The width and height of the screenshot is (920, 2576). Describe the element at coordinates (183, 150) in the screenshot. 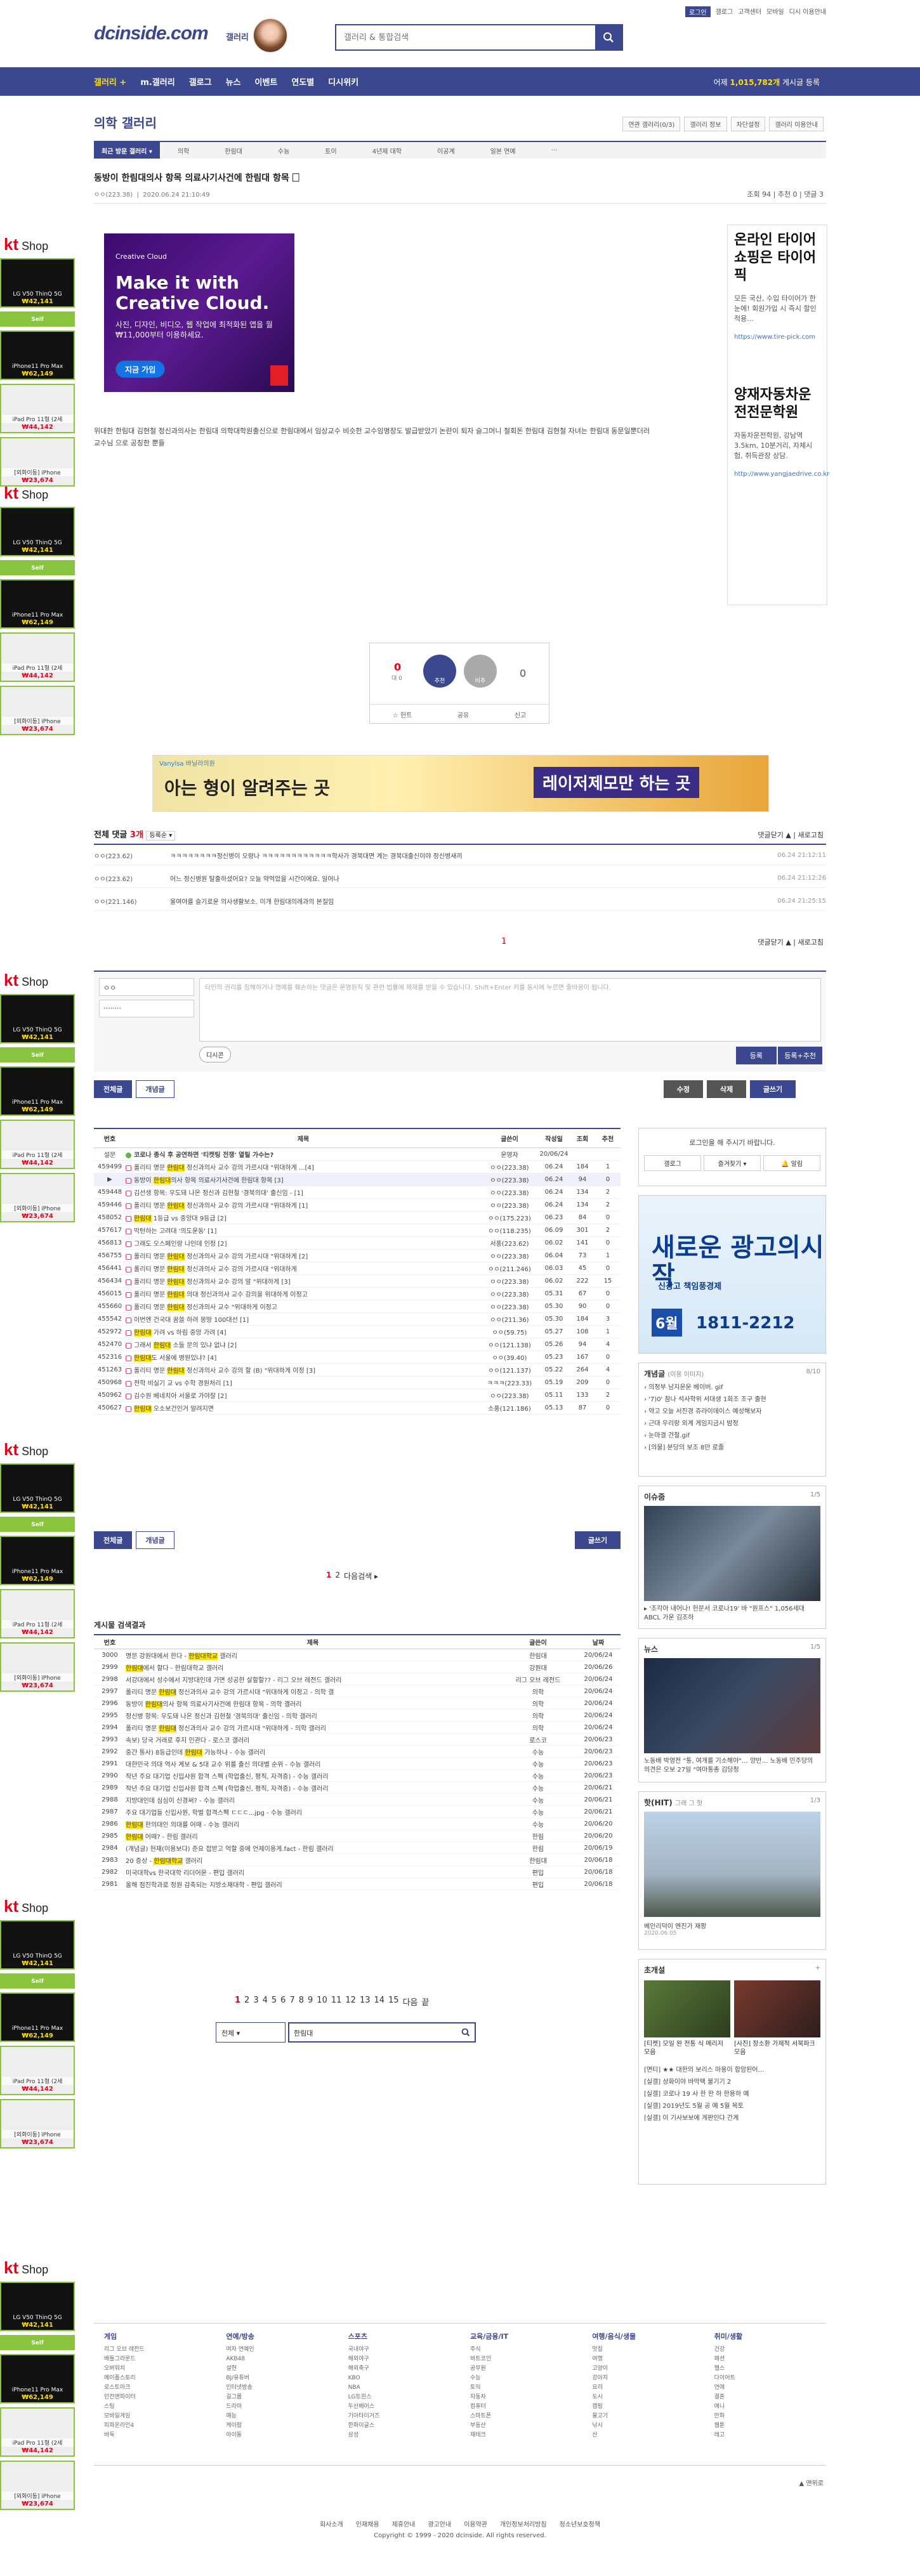

I see `gallery-tab: 의학` at that location.